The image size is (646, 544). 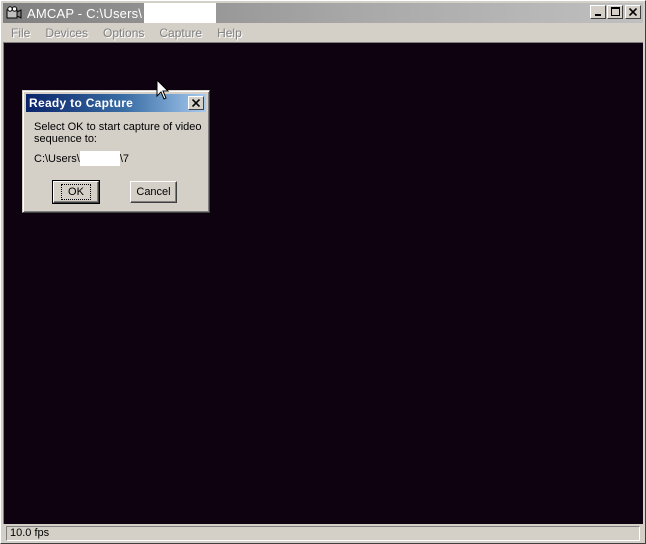 I want to click on menu-capture: Capture, so click(x=180, y=33).